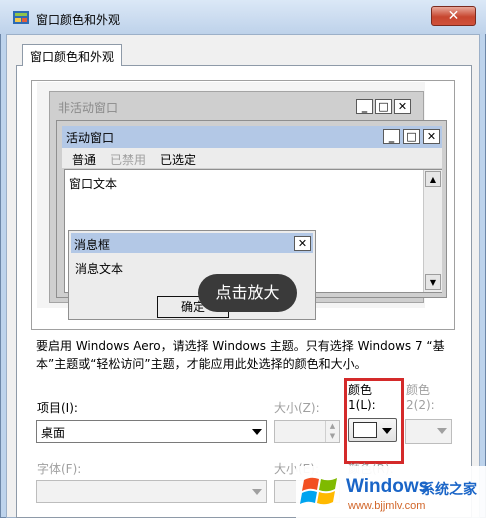 The image size is (486, 518). Describe the element at coordinates (432, 231) in the screenshot. I see `scrollbar: ▲ ▼` at that location.